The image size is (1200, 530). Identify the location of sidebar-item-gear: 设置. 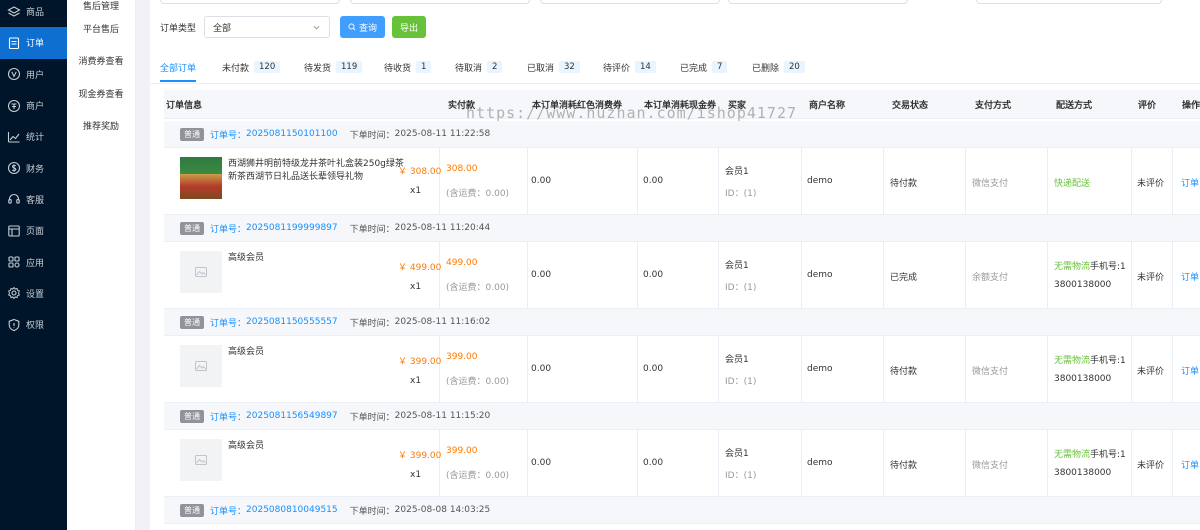
(33, 293).